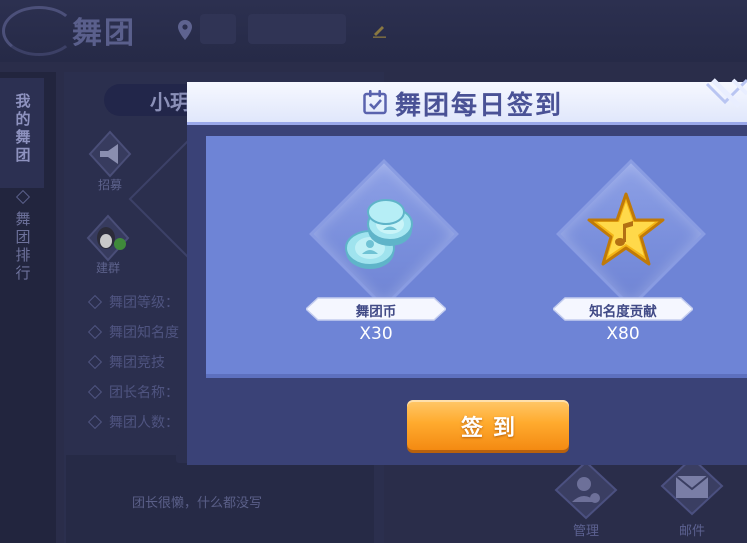 The height and width of the screenshot is (543, 747). I want to click on location-pin-icon, so click(185, 30).